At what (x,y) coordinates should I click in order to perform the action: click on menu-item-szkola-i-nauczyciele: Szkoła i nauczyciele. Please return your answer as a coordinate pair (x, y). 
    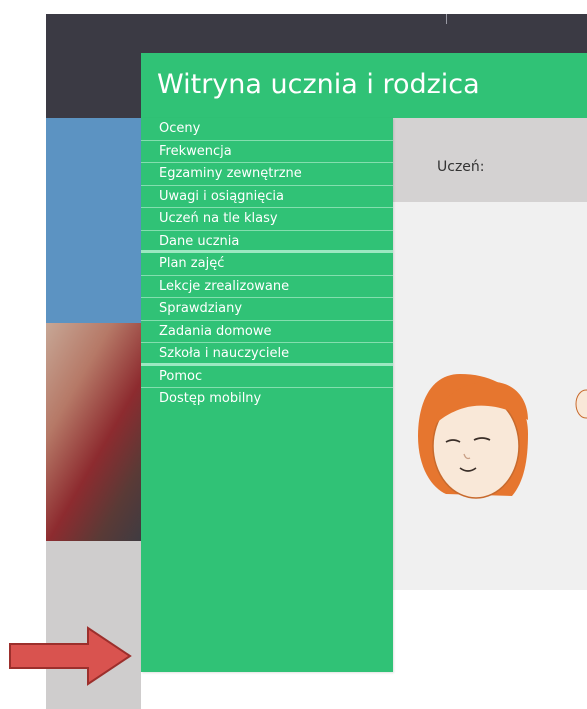
    Looking at the image, I should click on (267, 354).